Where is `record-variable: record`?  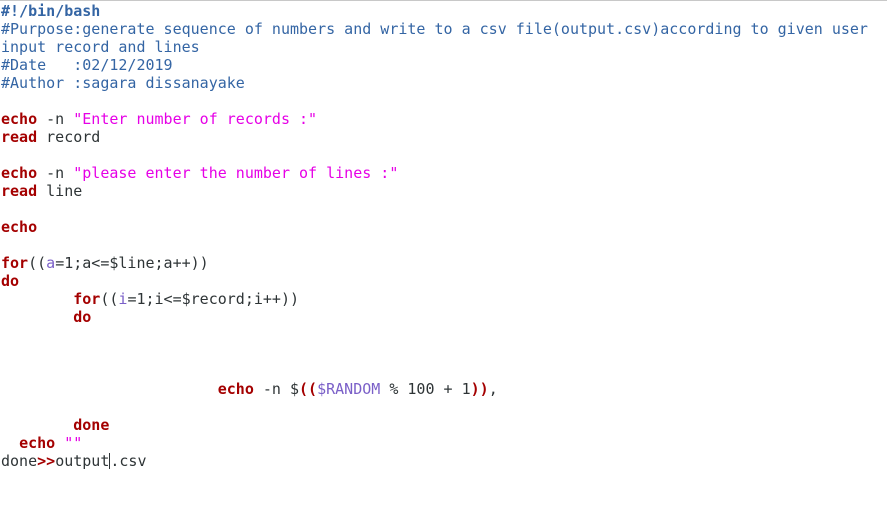 record-variable: record is located at coordinates (73, 137).